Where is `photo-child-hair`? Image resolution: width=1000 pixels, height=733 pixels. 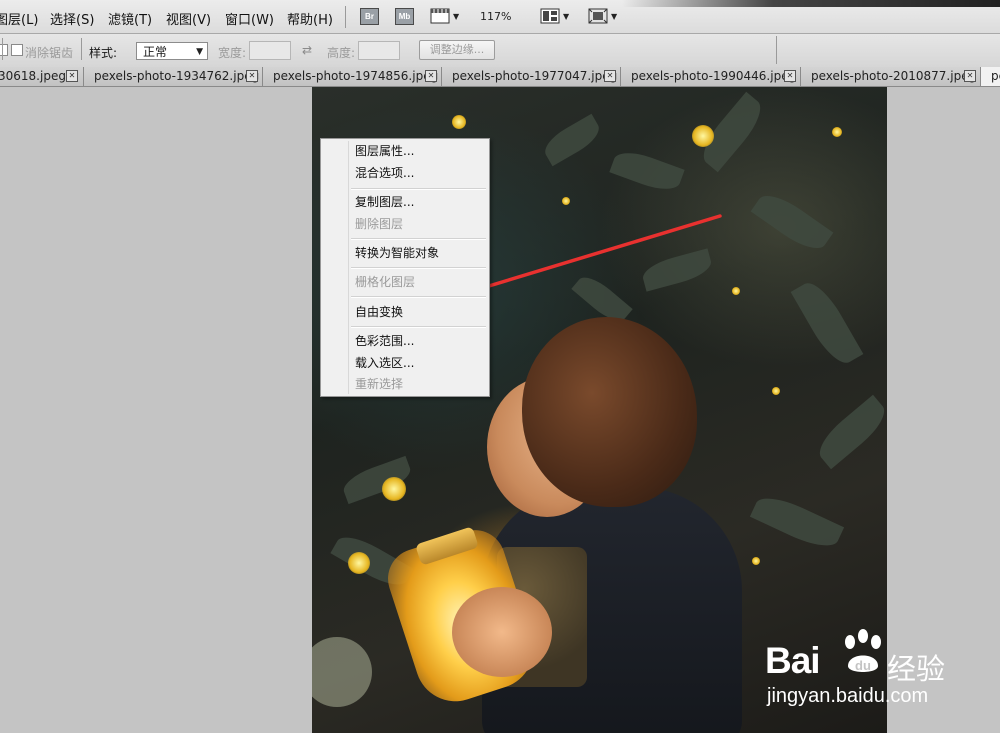
photo-child-hair is located at coordinates (609, 412).